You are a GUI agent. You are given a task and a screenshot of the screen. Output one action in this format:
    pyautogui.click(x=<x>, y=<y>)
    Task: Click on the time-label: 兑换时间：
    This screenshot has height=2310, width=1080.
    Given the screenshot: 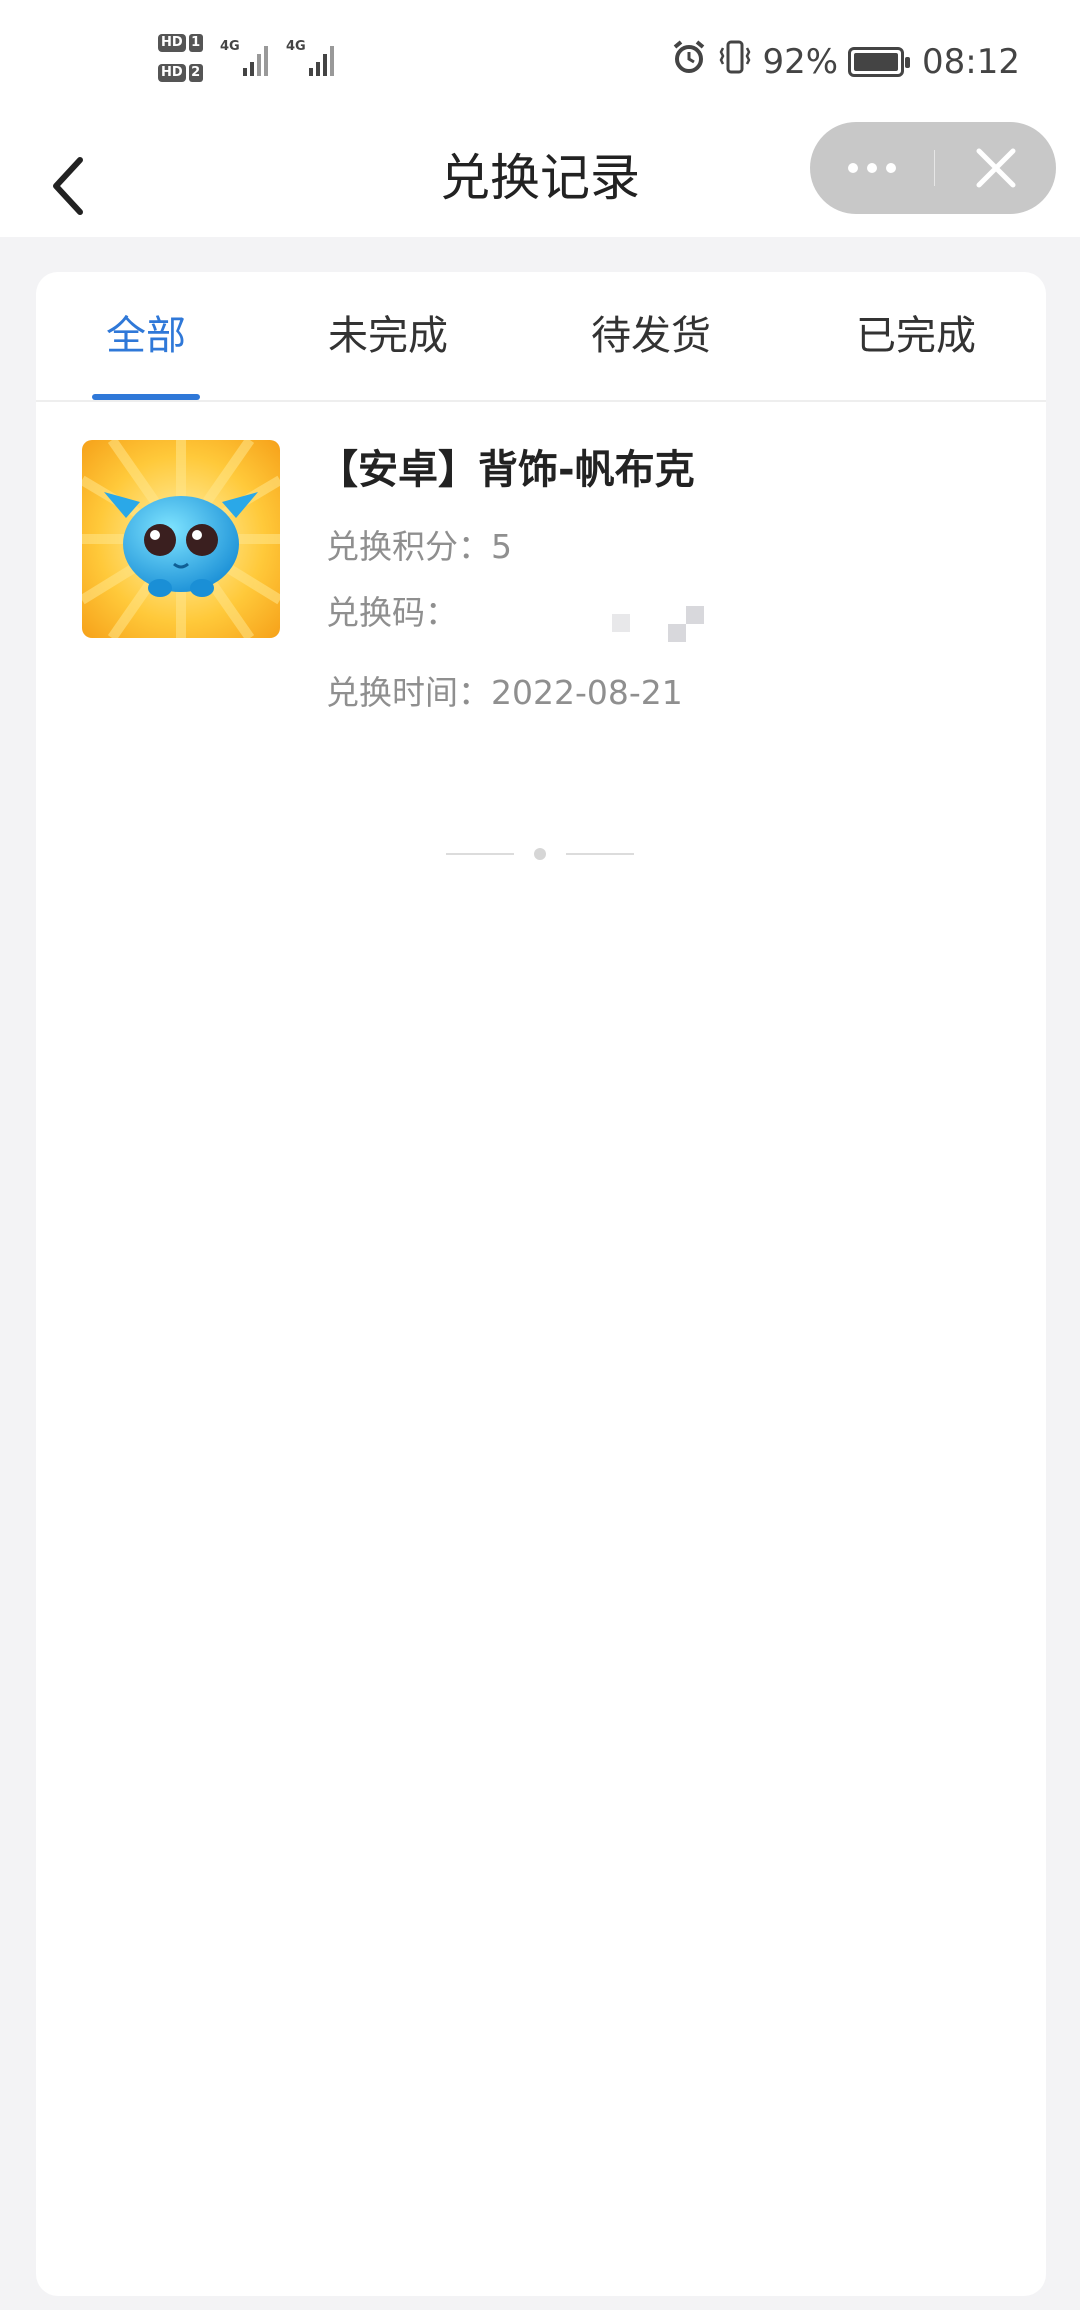 What is the action you would take?
    pyautogui.click(x=408, y=692)
    